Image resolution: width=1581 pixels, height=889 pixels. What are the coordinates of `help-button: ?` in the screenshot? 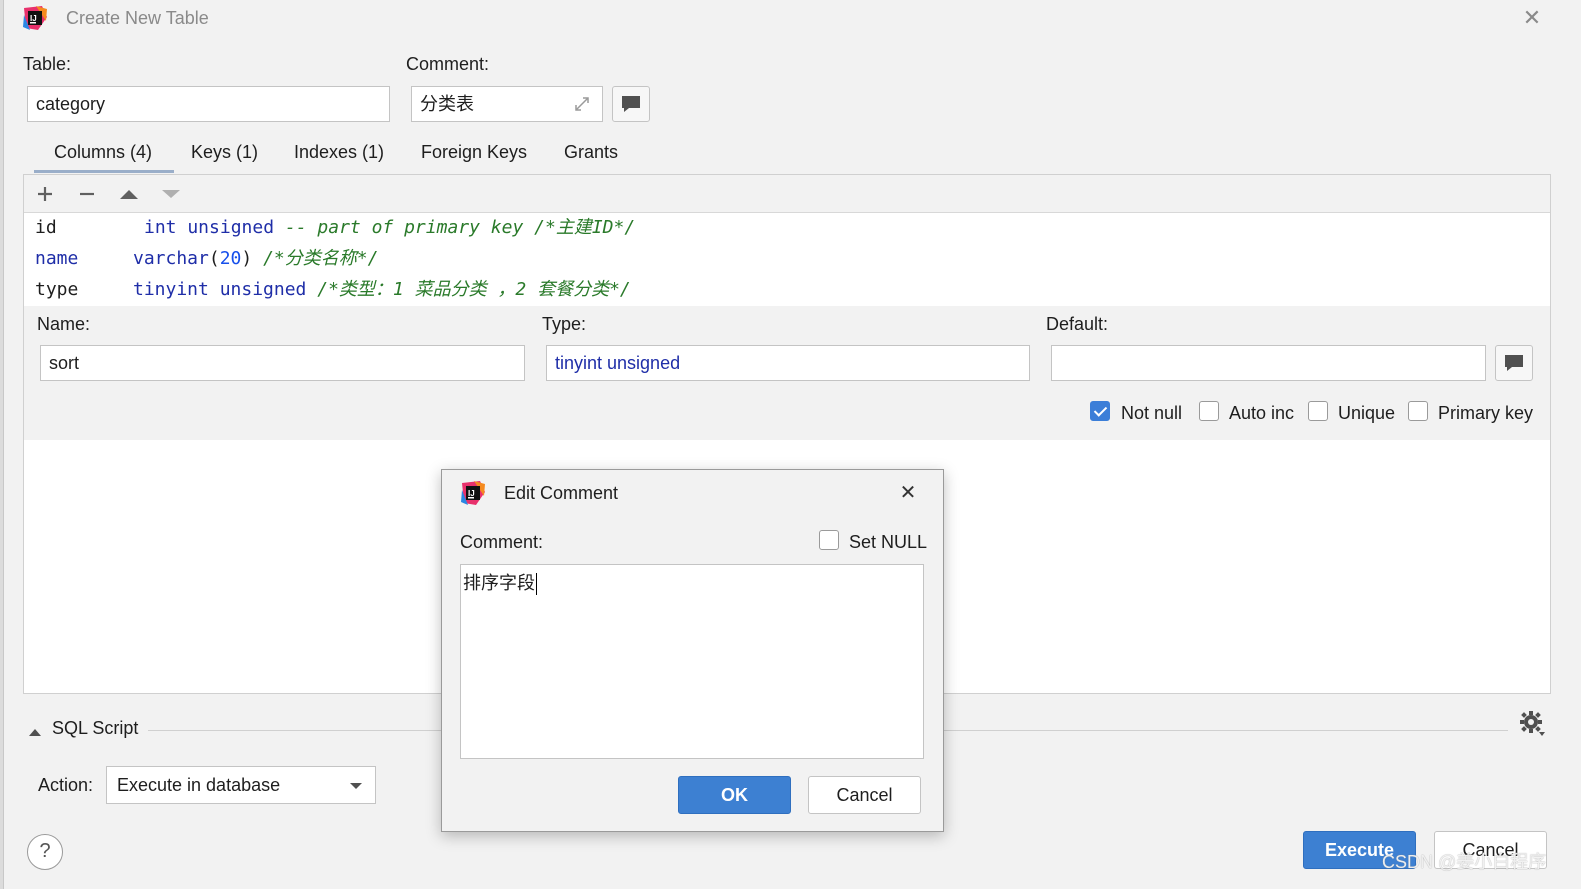 It's located at (45, 852).